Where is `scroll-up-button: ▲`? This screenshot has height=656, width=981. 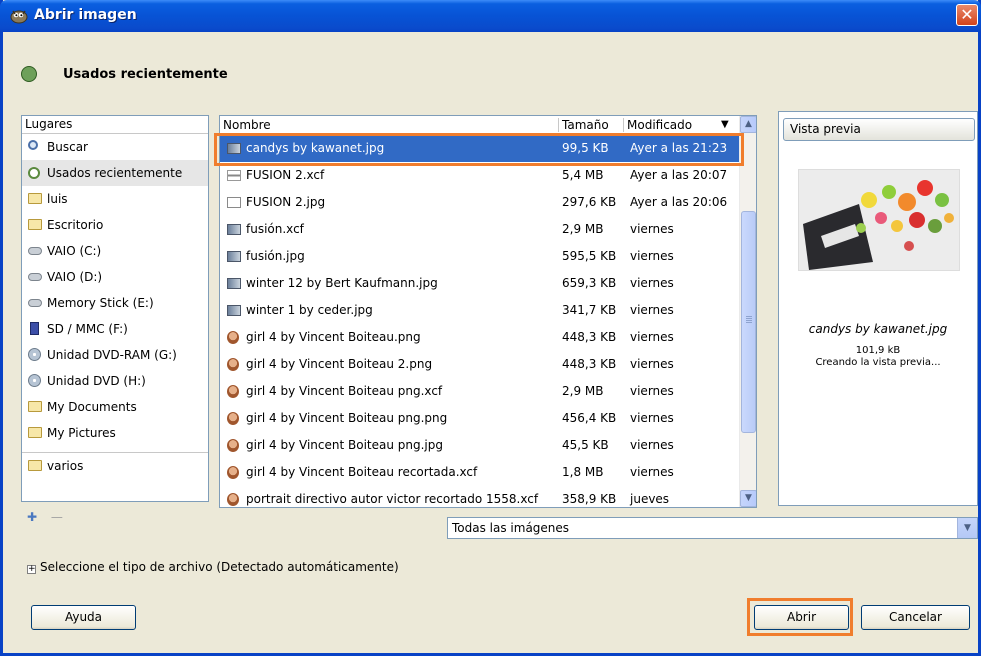 scroll-up-button: ▲ is located at coordinates (748, 124).